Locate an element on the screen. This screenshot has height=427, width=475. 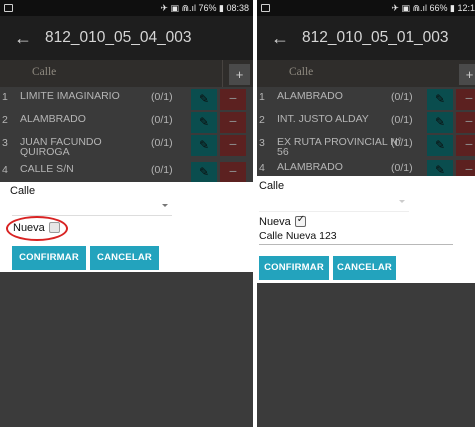
street-name: INT. JUSTO ALDAY is located at coordinates (323, 119).